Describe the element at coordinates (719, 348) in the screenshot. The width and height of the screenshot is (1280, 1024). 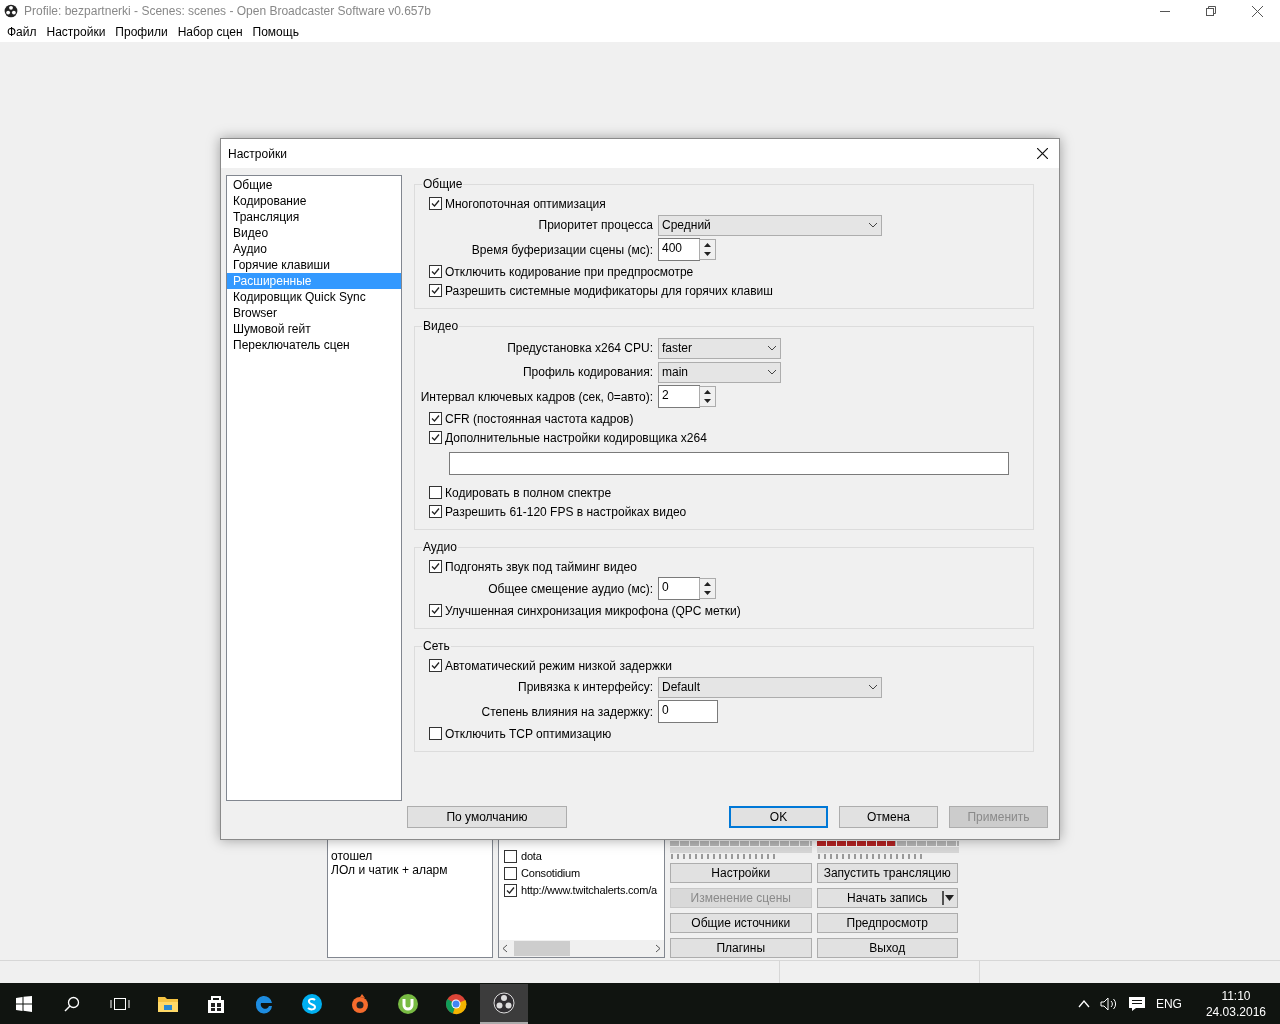
I see `dropdown: faster` at that location.